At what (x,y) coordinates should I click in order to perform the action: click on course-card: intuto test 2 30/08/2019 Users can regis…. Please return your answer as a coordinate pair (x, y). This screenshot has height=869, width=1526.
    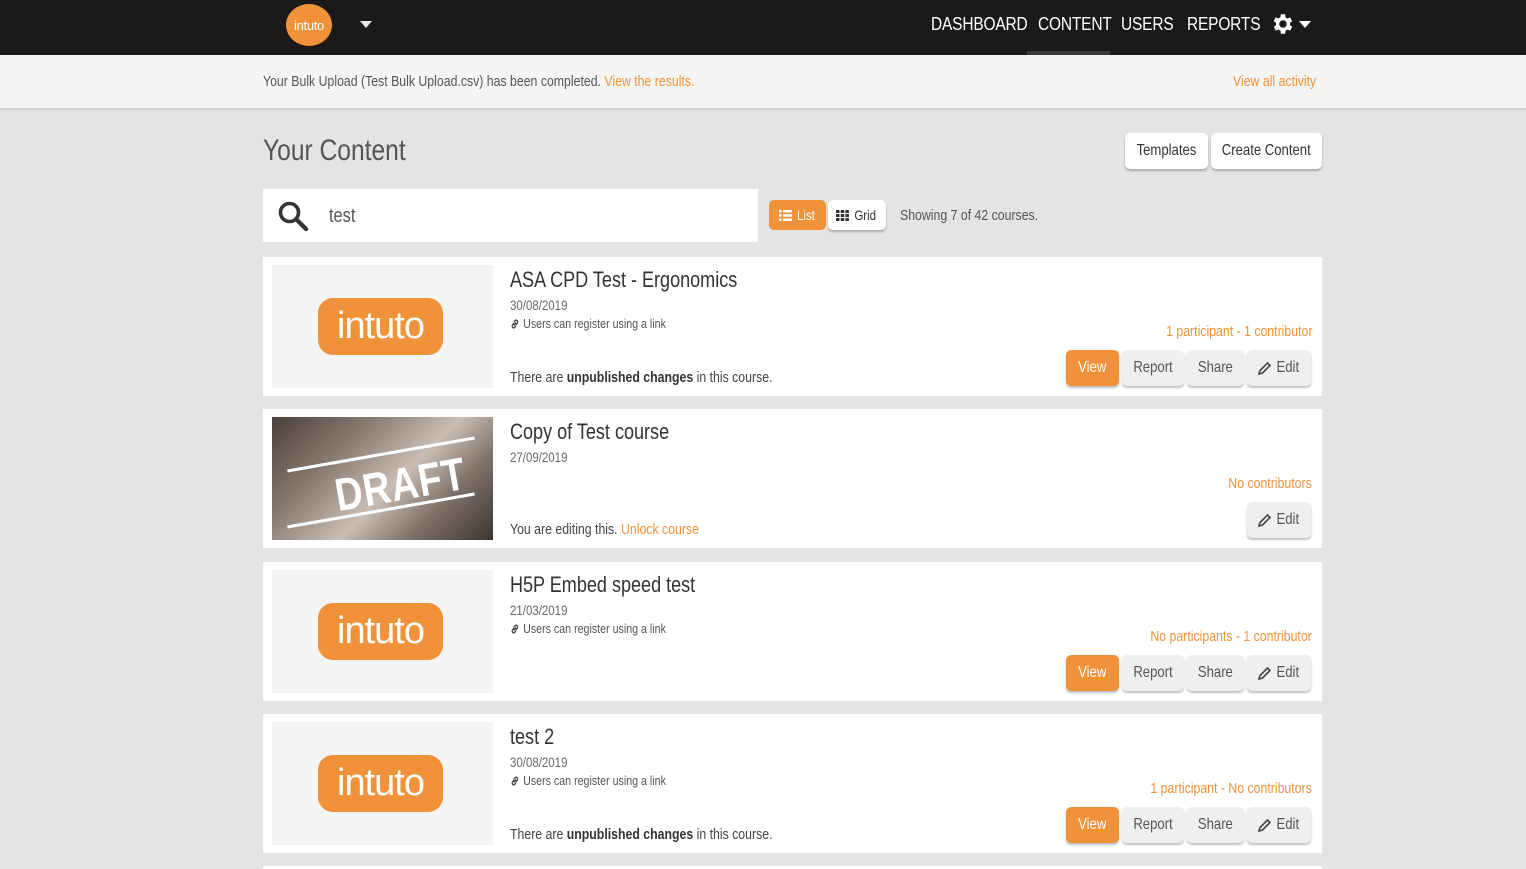
    Looking at the image, I should click on (792, 783).